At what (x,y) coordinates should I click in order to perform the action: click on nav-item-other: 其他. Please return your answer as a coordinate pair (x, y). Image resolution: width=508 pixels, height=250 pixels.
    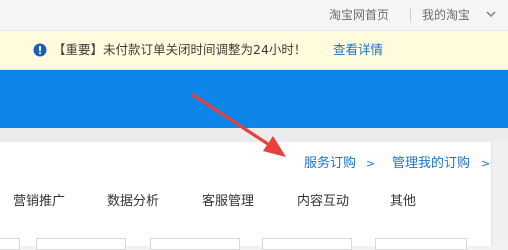
    Looking at the image, I should click on (403, 202).